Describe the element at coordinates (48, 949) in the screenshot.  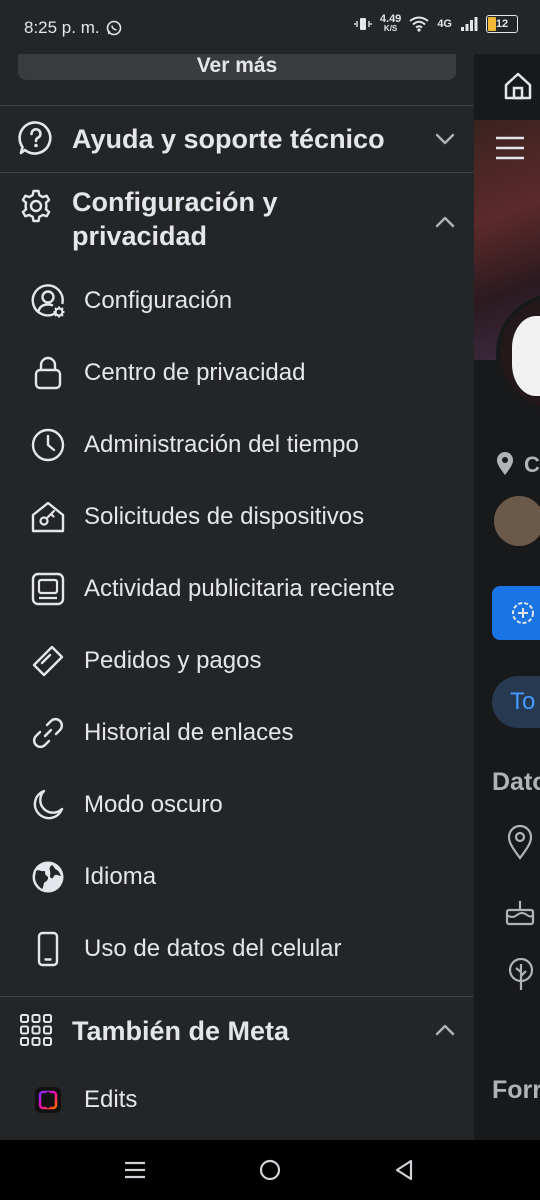
I see `phone-icon` at that location.